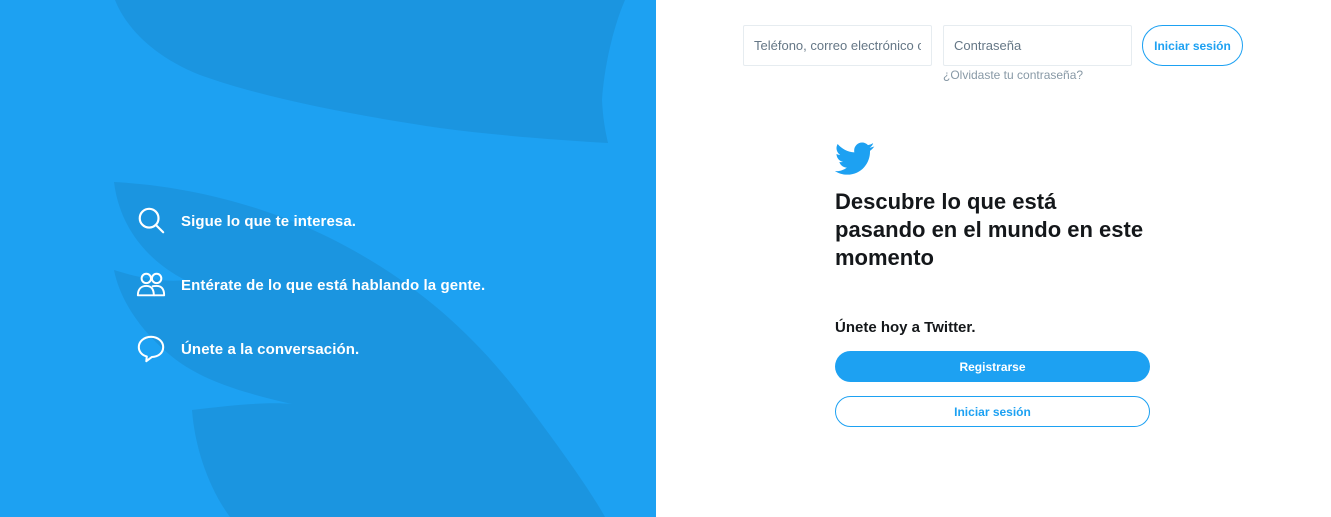  What do you see at coordinates (992, 366) in the screenshot?
I see `register-button: Registrarse` at bounding box center [992, 366].